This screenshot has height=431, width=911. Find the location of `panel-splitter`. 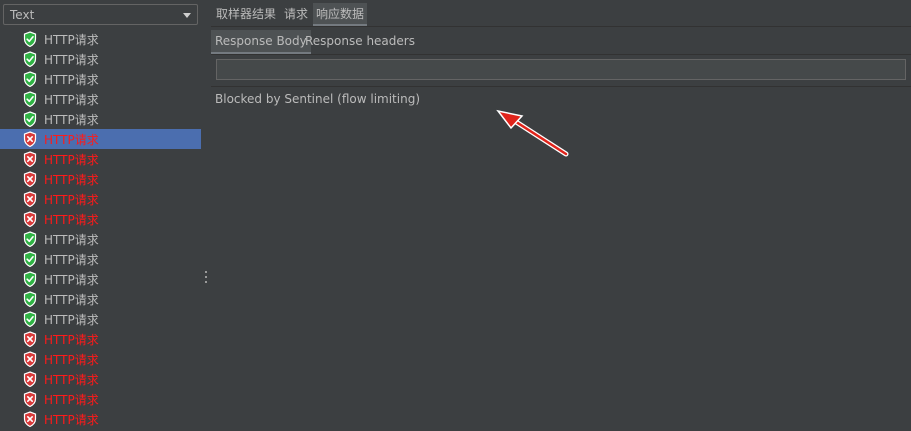

panel-splitter is located at coordinates (206, 215).